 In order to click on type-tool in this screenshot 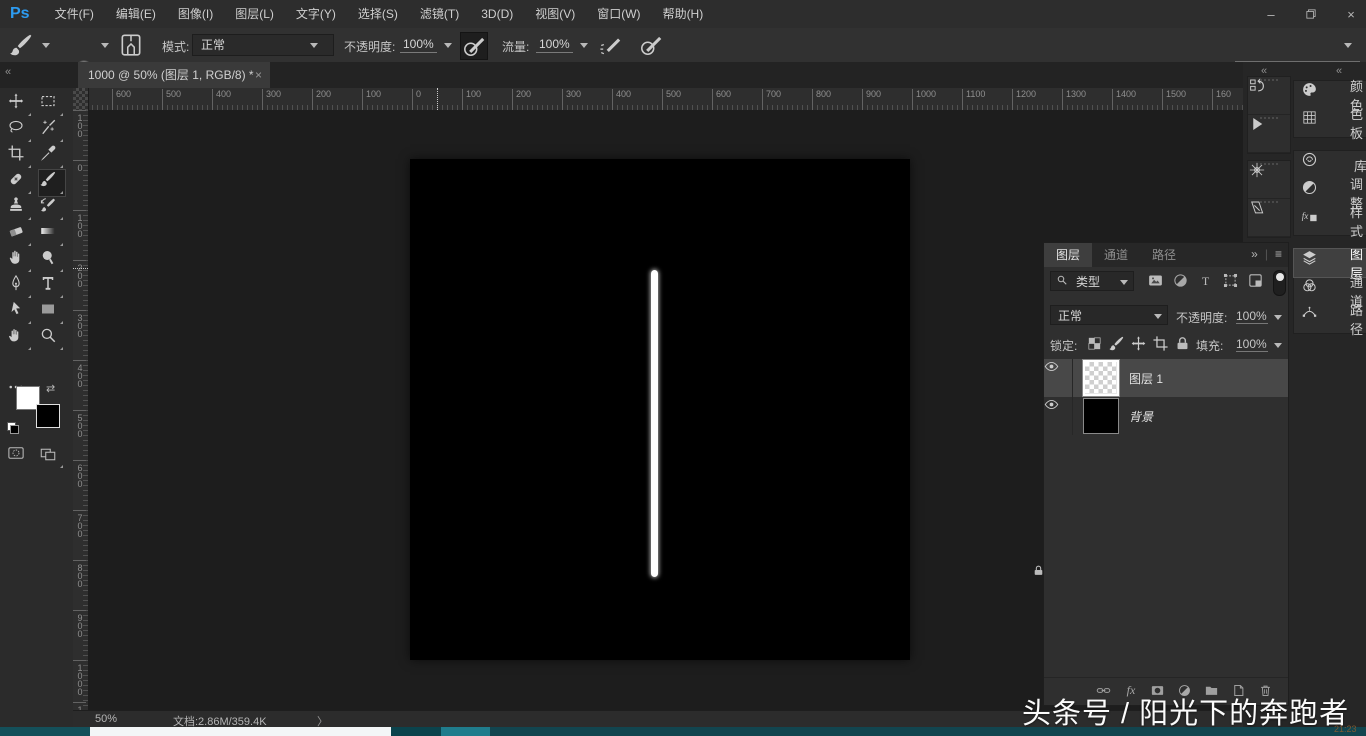, I will do `click(52, 287)`.